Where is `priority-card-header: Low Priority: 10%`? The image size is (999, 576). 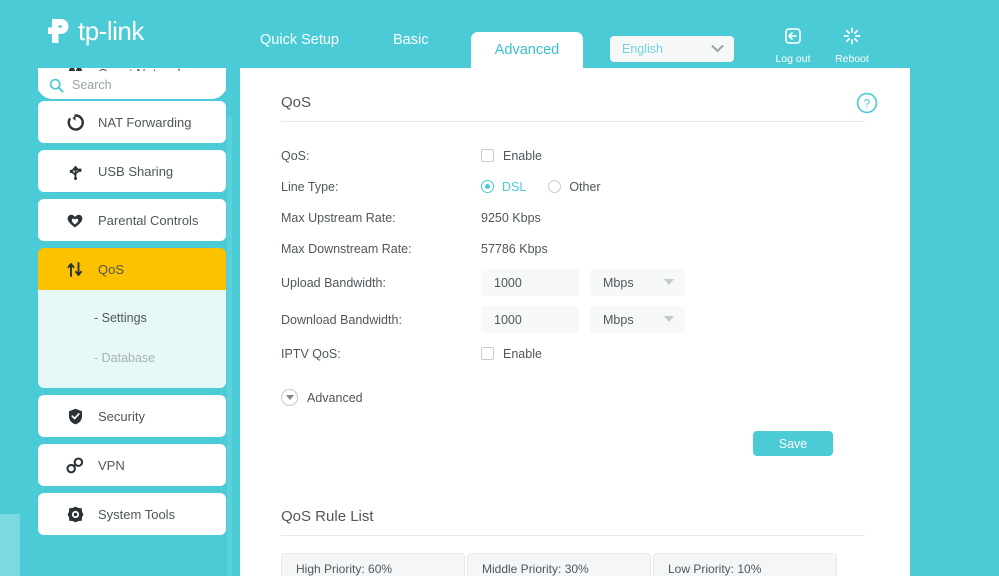 priority-card-header: Low Priority: 10% is located at coordinates (745, 565).